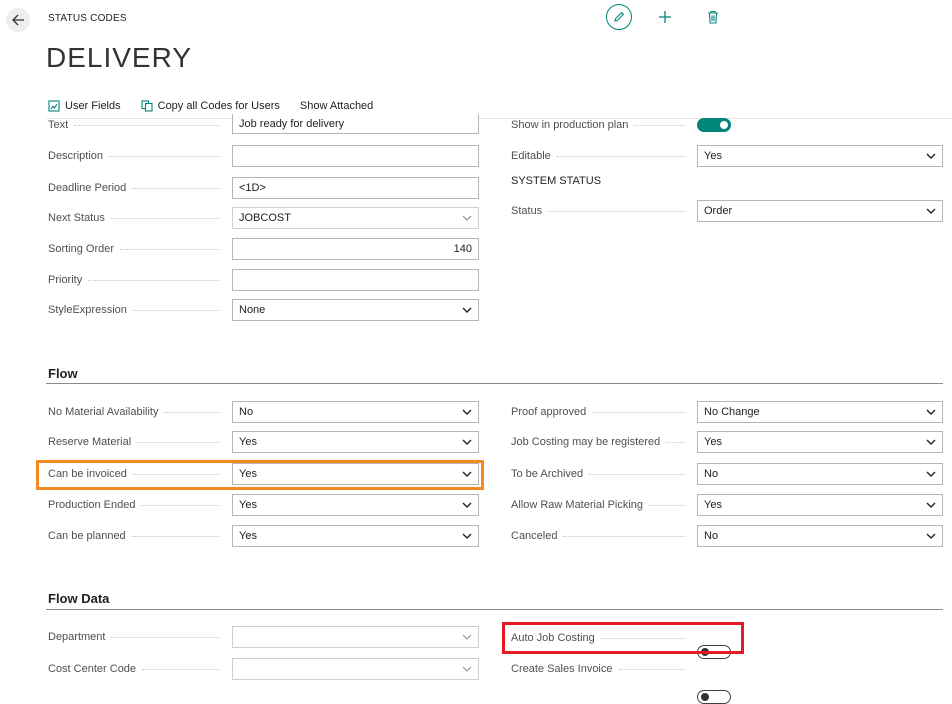  What do you see at coordinates (601, 505) in the screenshot?
I see `allow-raw-material-picking-label: Allow Raw Material Picking` at bounding box center [601, 505].